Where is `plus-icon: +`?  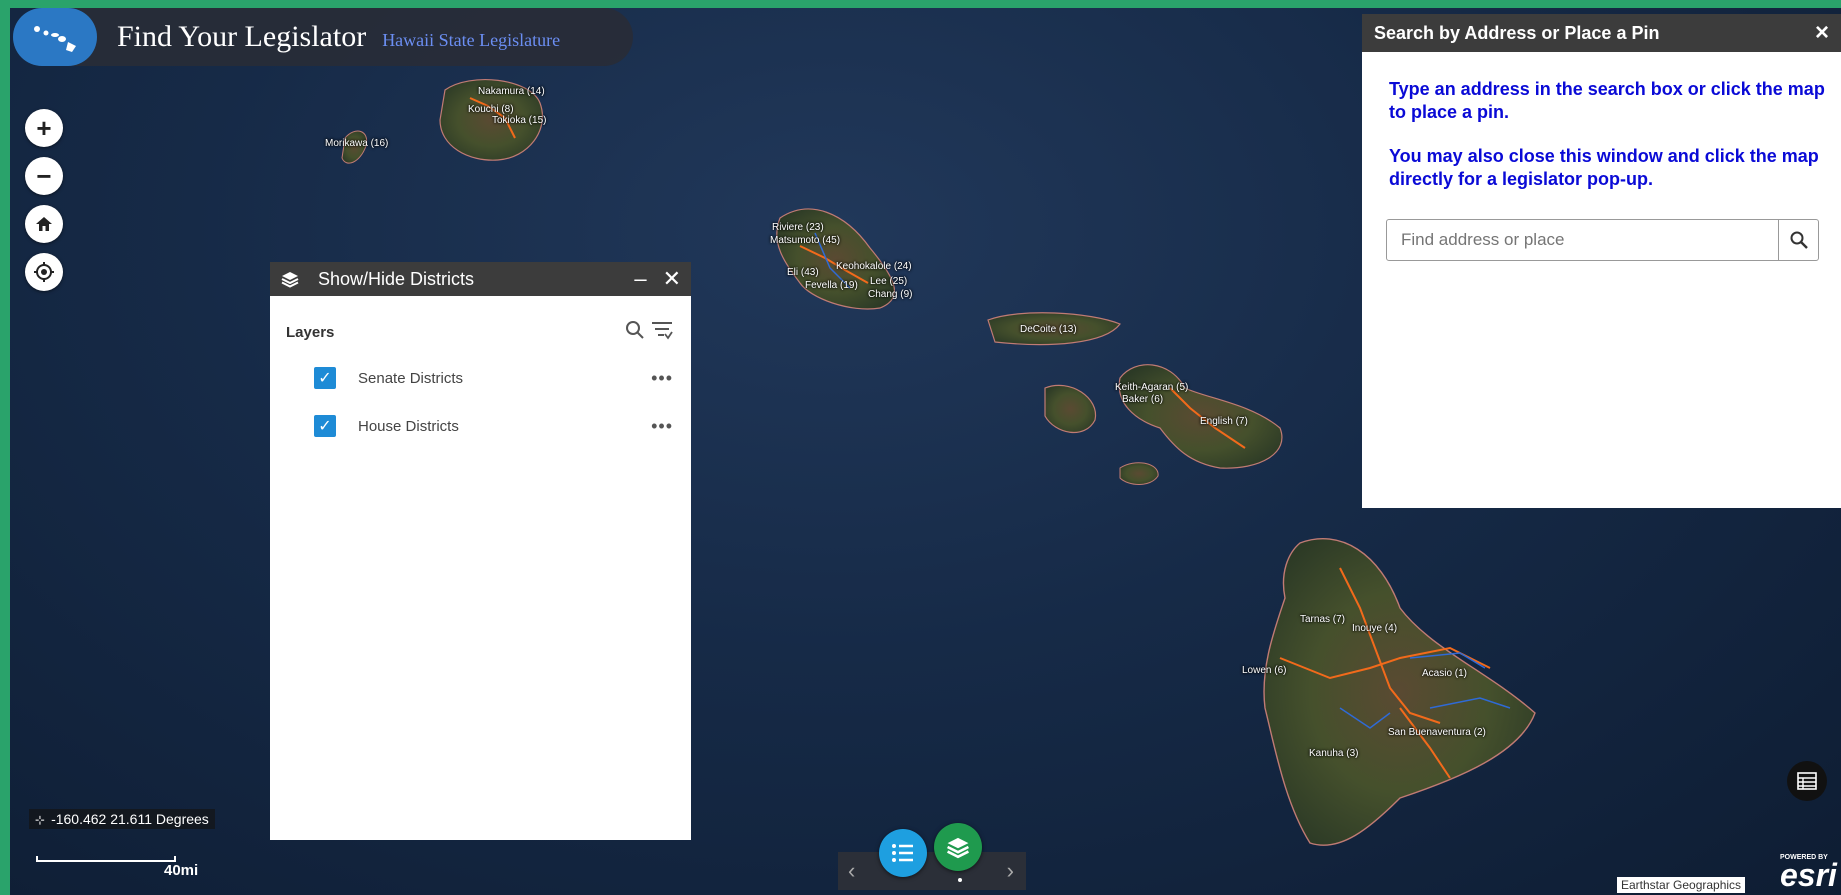
plus-icon: + is located at coordinates (44, 128).